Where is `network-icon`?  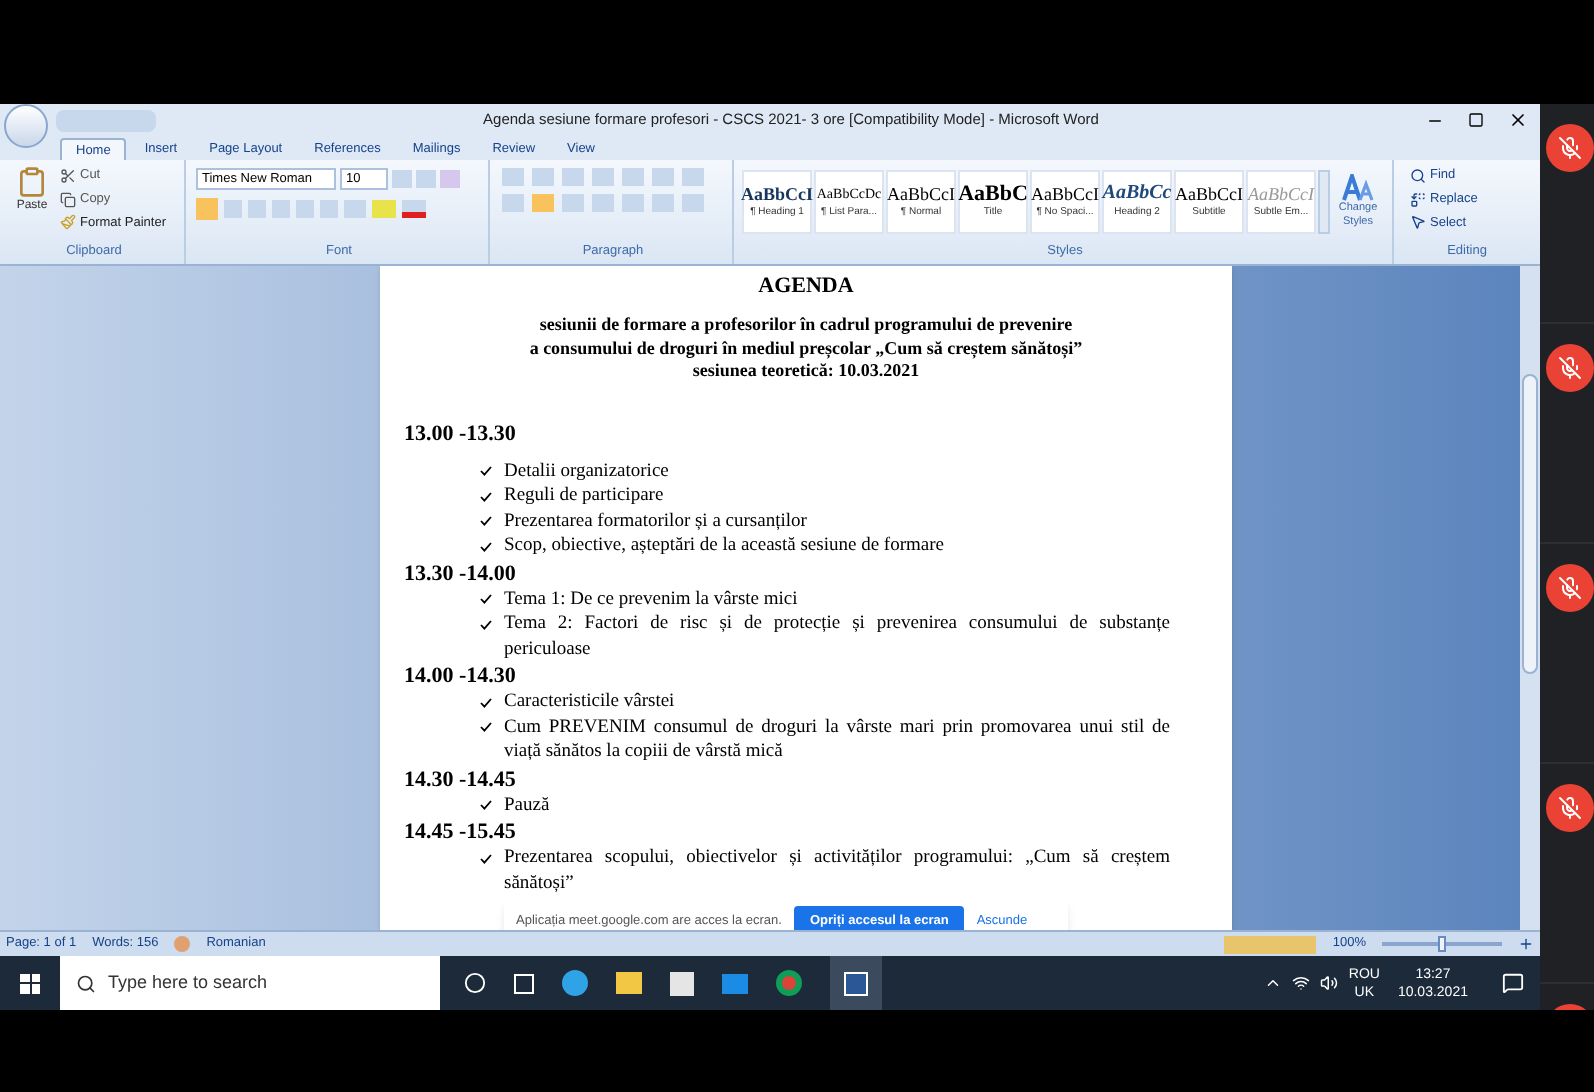 network-icon is located at coordinates (1301, 983).